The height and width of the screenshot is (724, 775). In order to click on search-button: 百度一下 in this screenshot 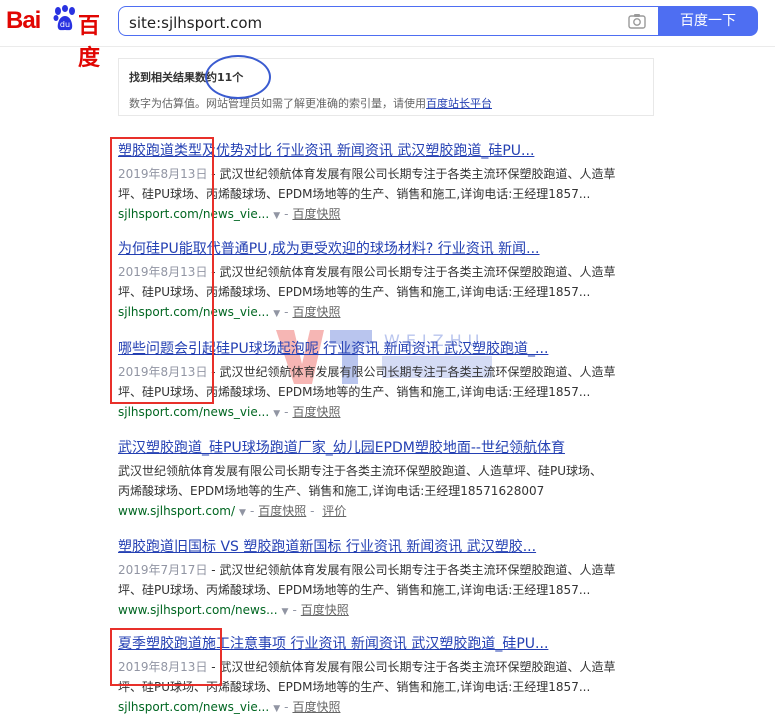, I will do `click(708, 21)`.